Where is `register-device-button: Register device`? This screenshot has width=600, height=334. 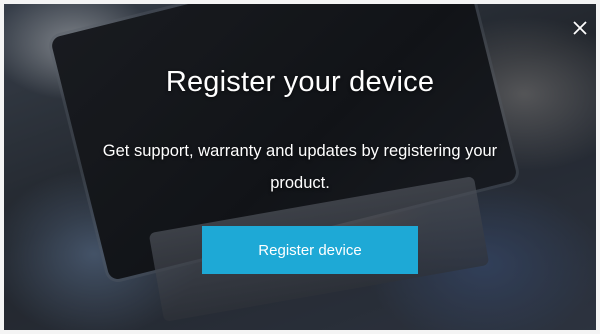 register-device-button: Register device is located at coordinates (310, 250).